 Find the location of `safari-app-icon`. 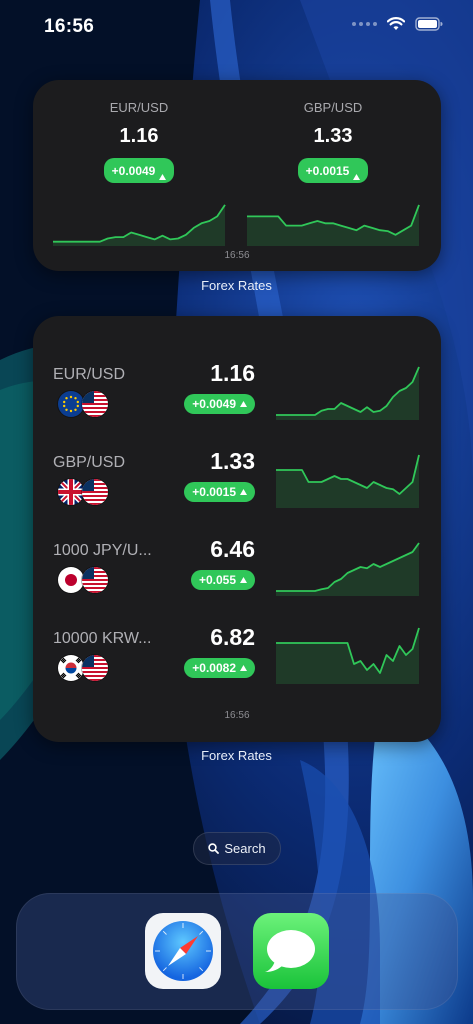

safari-app-icon is located at coordinates (183, 951).